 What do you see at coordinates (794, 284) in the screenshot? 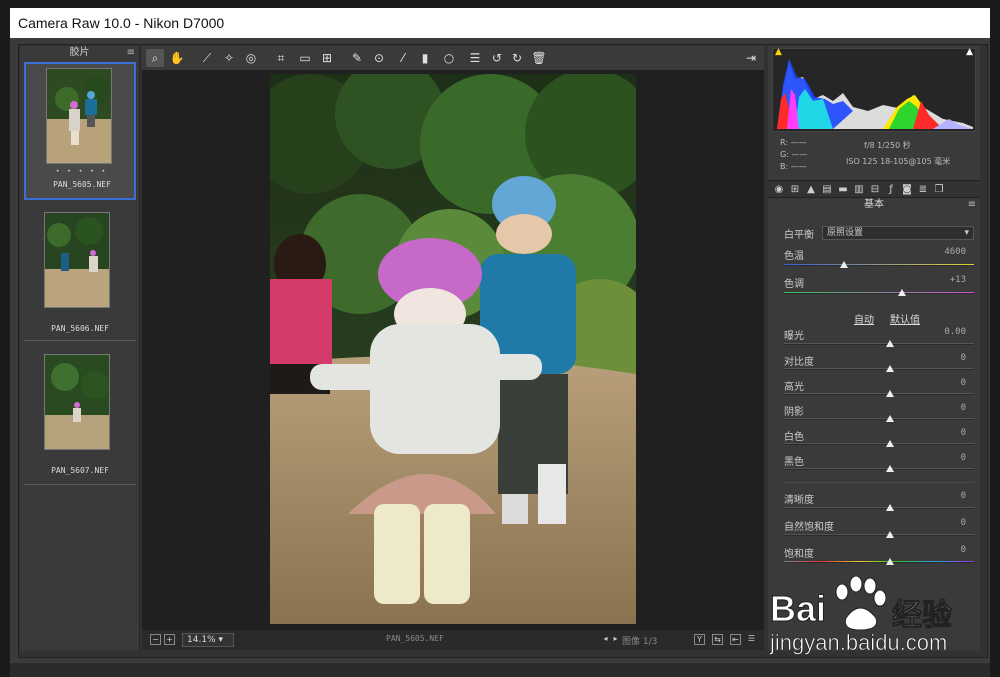
I see `slider-label: 色调` at bounding box center [794, 284].